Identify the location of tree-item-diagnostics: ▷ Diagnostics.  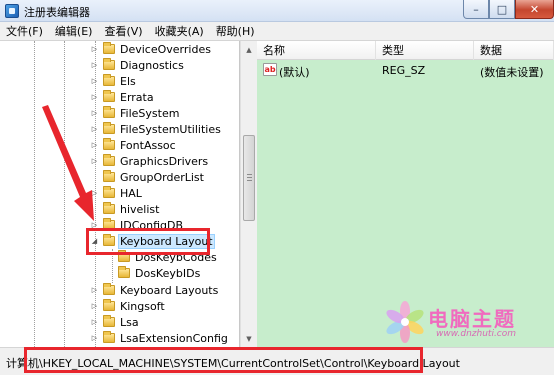
(137, 65).